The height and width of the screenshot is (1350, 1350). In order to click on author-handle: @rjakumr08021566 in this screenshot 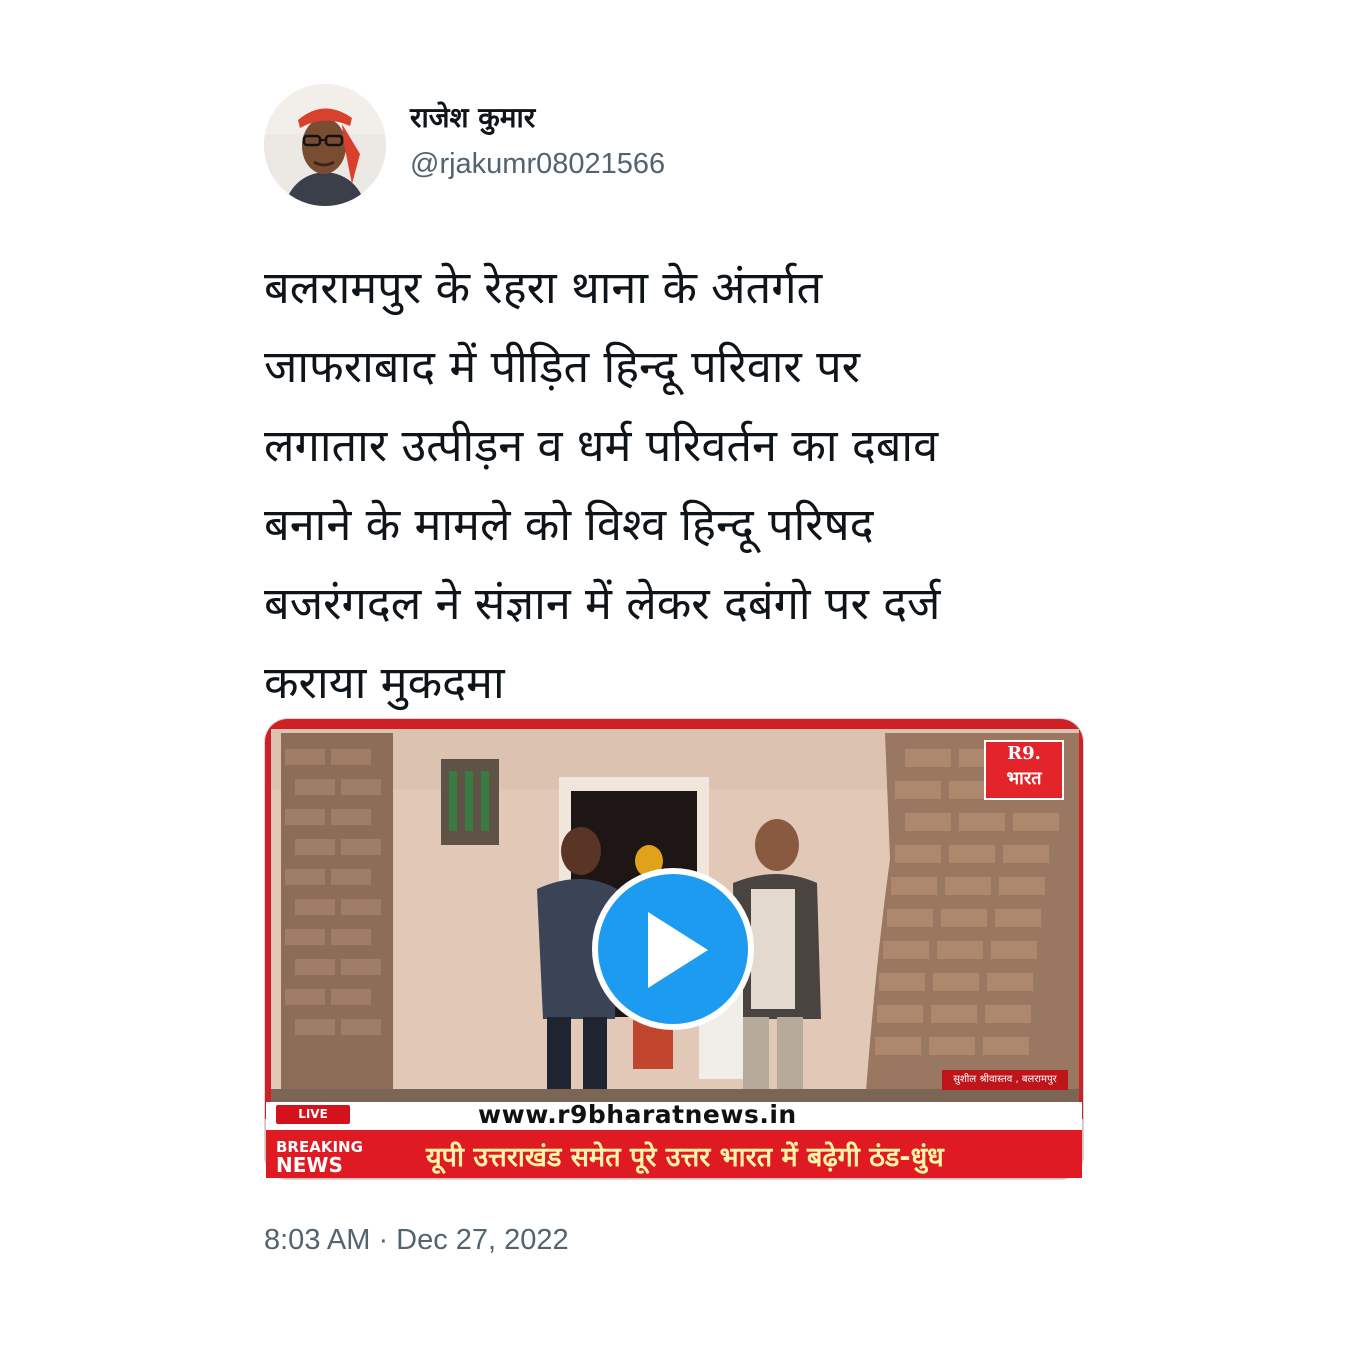, I will do `click(537, 164)`.